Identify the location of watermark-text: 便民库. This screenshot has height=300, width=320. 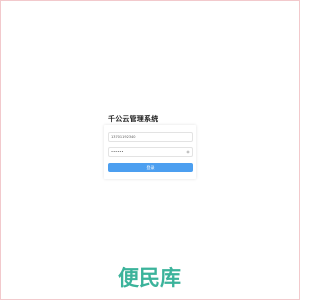
(149, 278).